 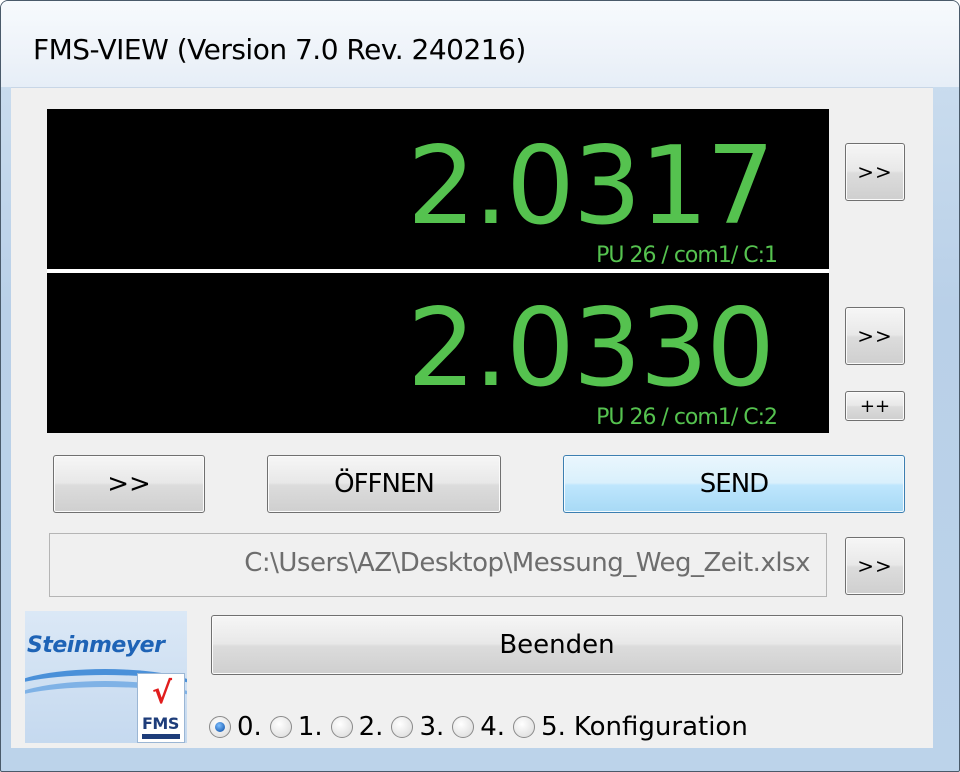 I want to click on measurement-value-2: 2.0330, so click(x=591, y=348).